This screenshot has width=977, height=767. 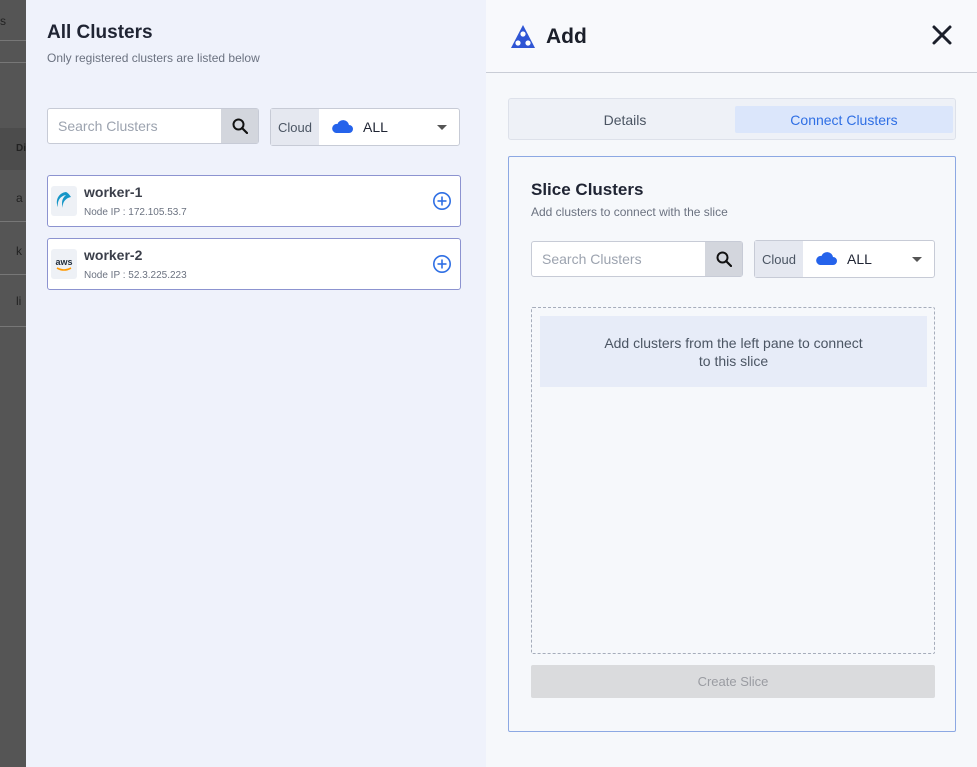 I want to click on bg-text: li, so click(x=19, y=301).